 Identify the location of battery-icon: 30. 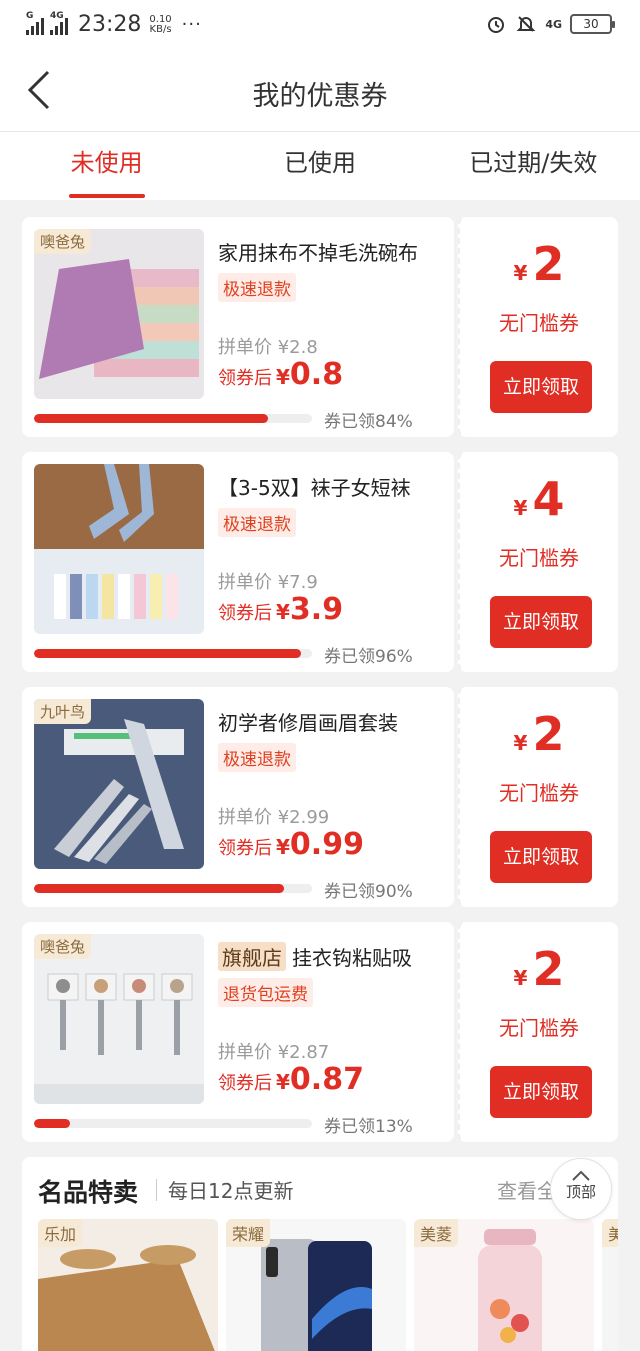
(592, 24).